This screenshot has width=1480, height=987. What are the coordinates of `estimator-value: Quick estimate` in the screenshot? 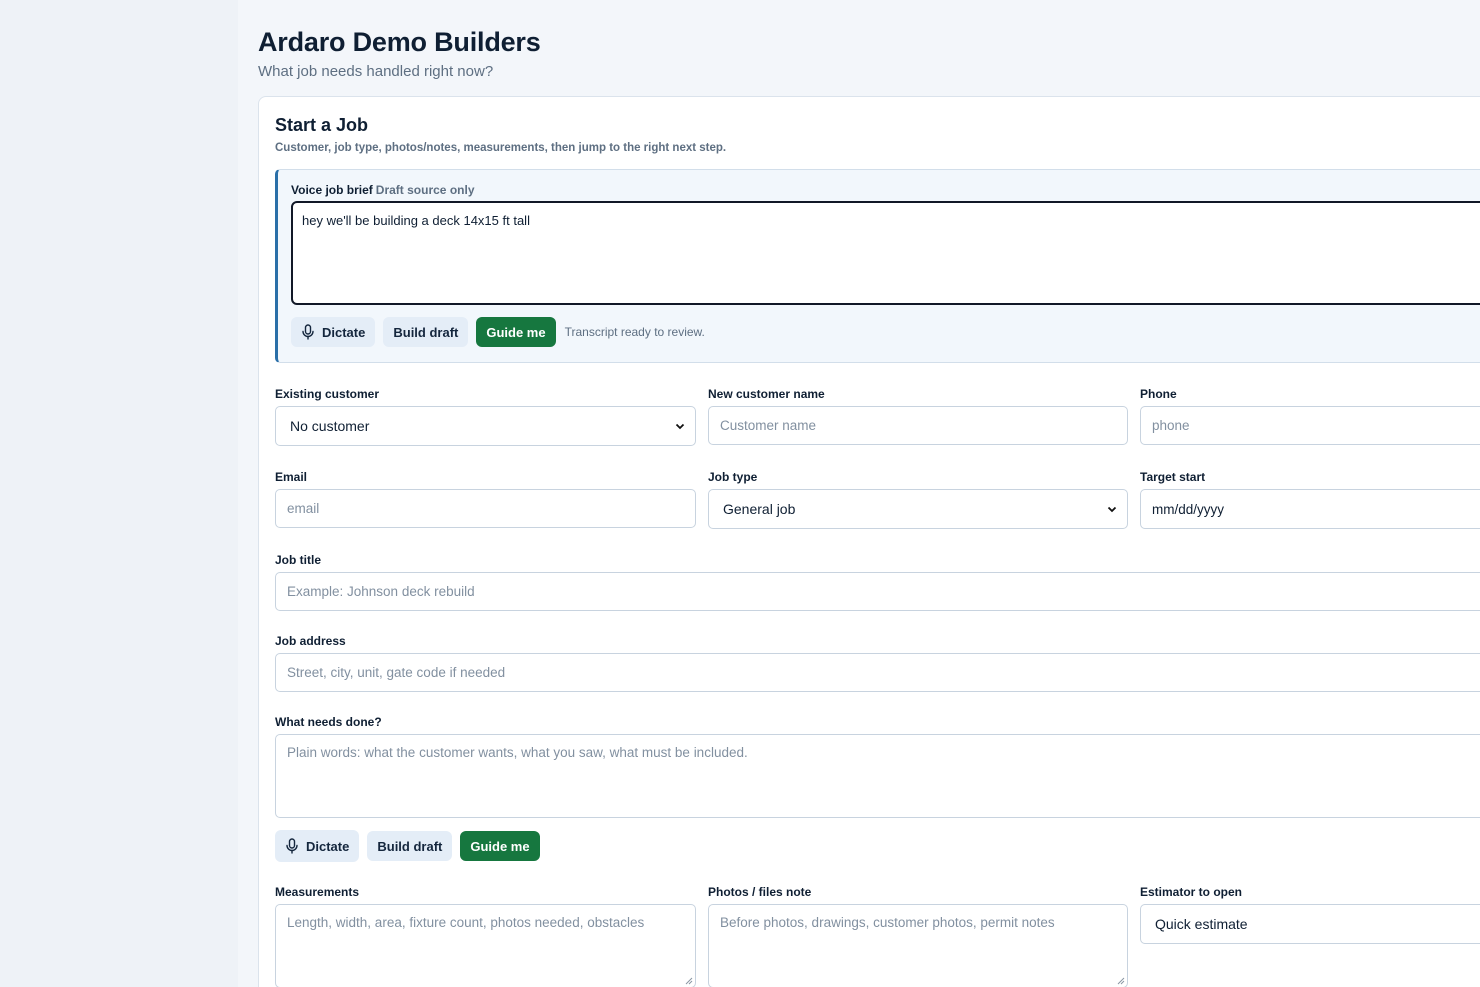 It's located at (1201, 924).